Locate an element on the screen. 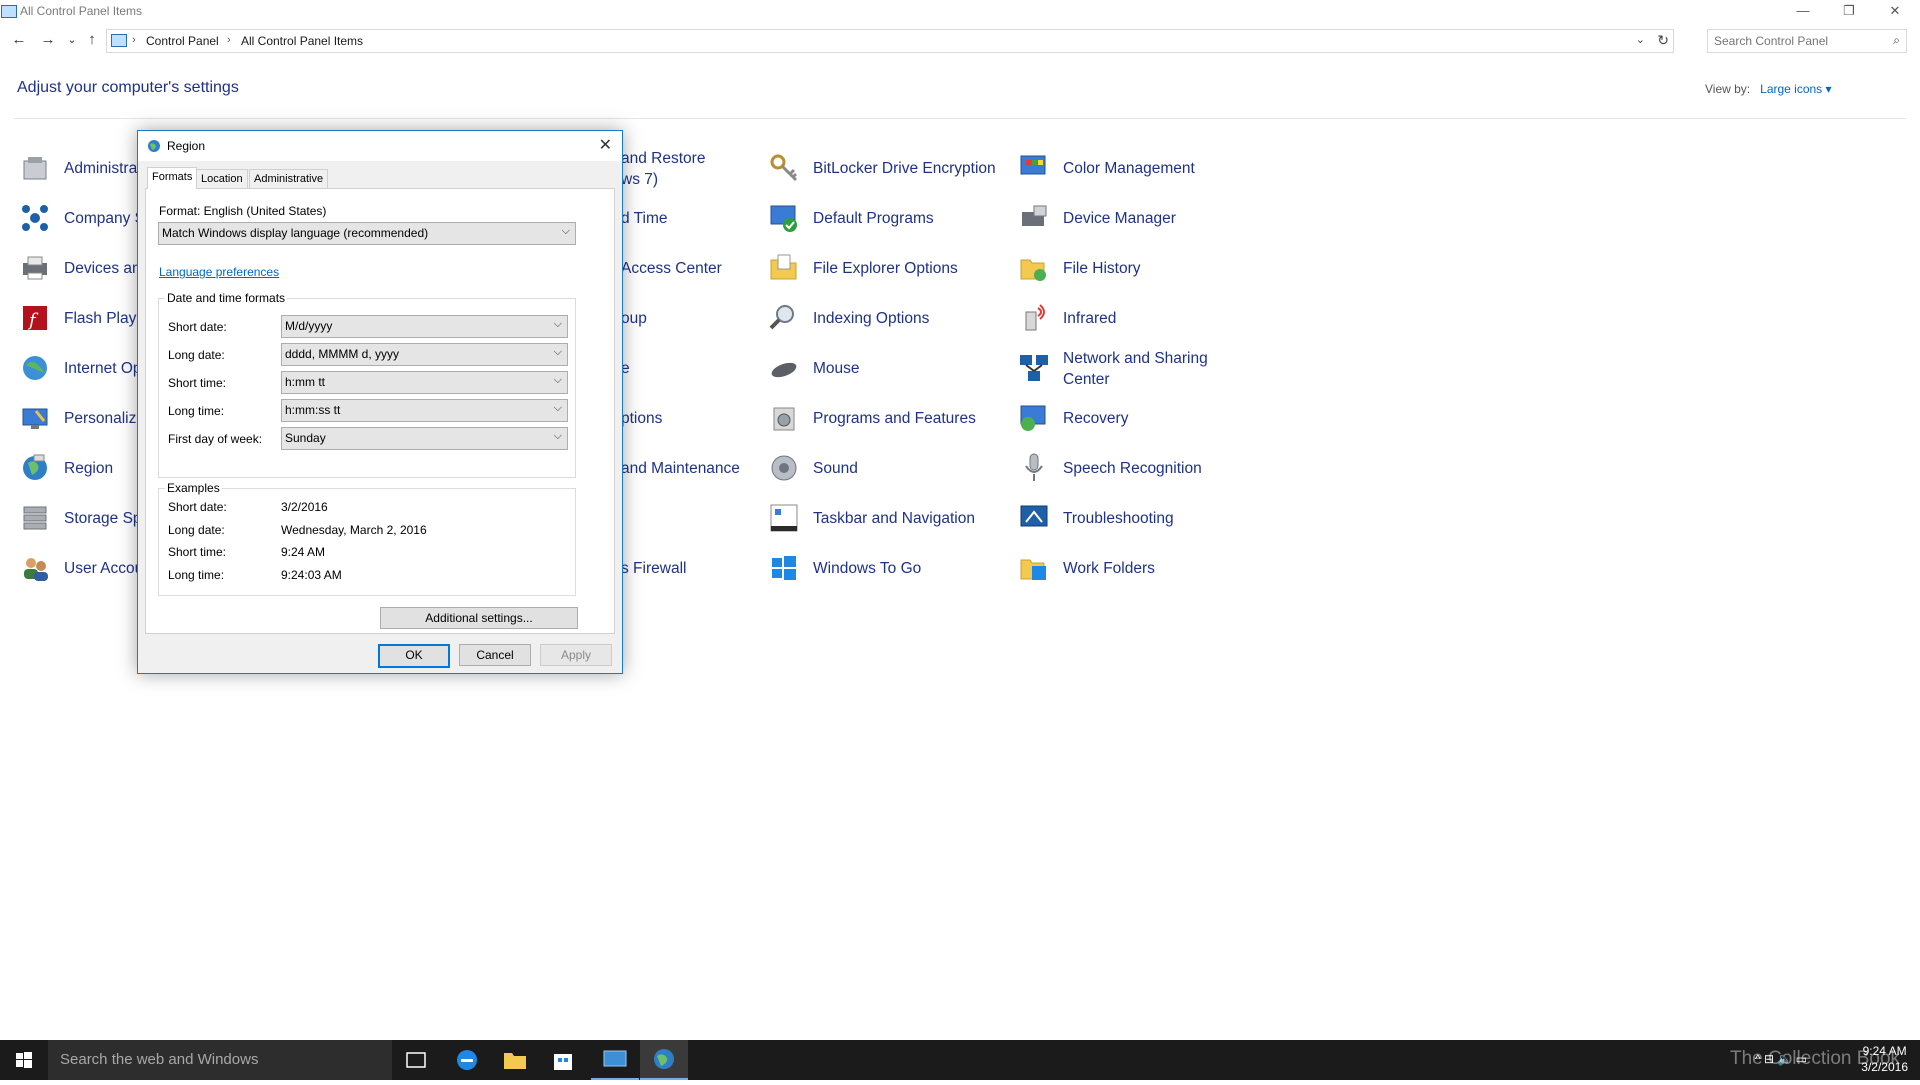 The width and height of the screenshot is (1920, 1085). cp-item-label: Flash Playe is located at coordinates (104, 318).